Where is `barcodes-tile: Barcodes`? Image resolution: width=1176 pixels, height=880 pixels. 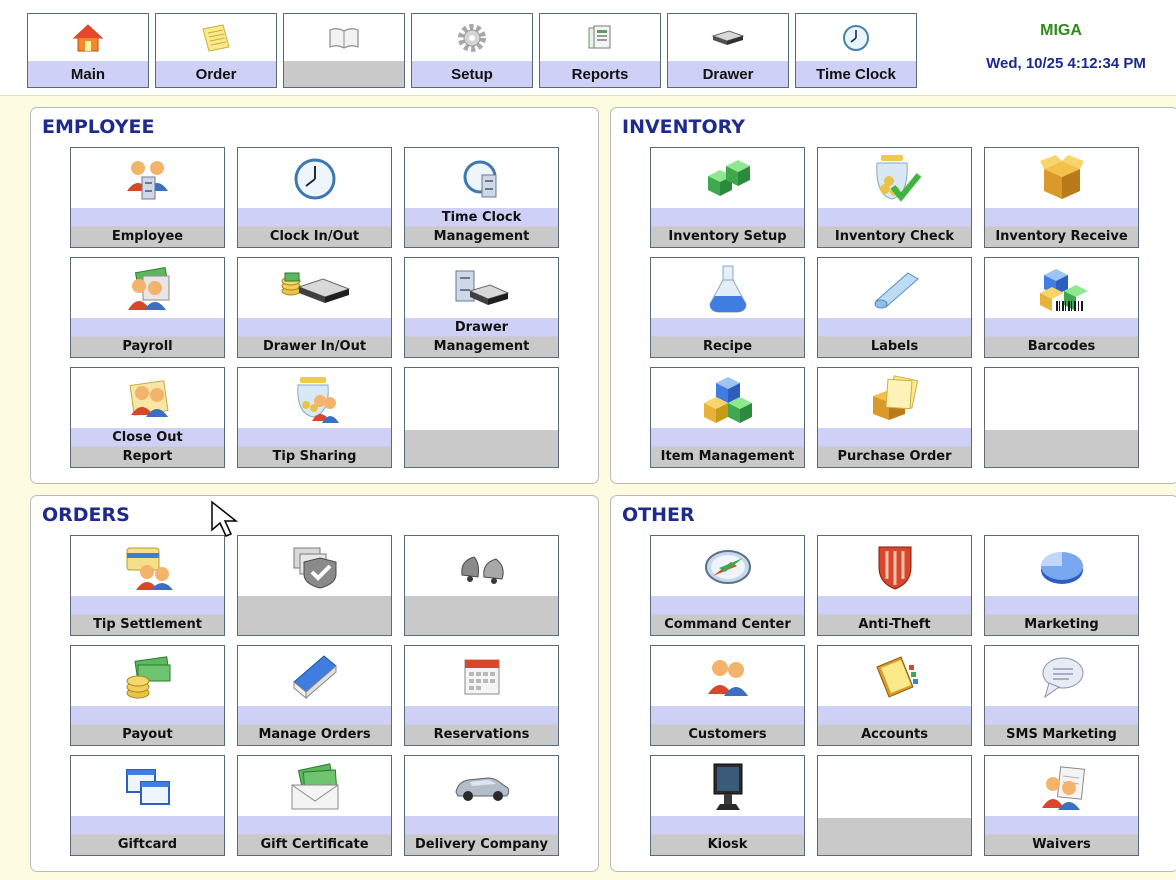 barcodes-tile: Barcodes is located at coordinates (1061, 307).